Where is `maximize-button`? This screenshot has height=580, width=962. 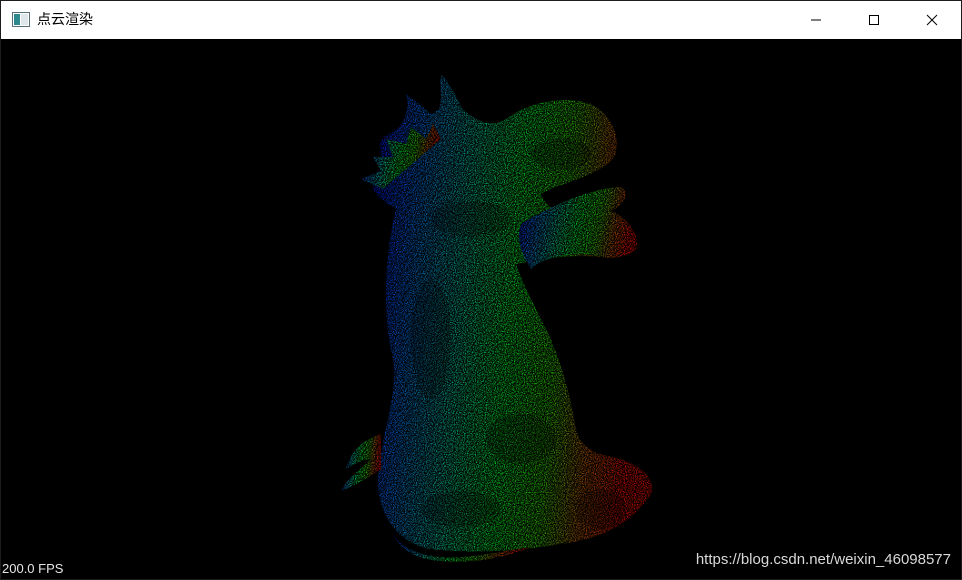 maximize-button is located at coordinates (874, 20).